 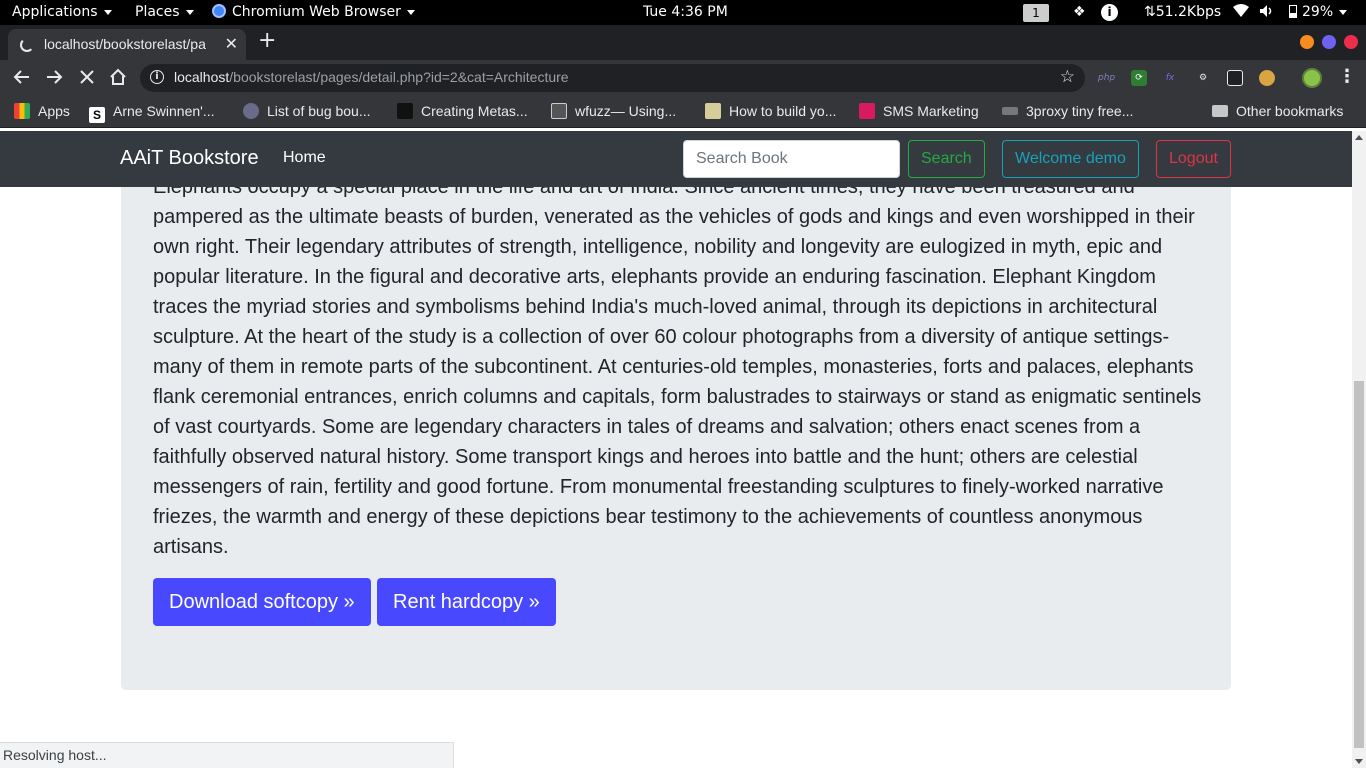 I want to click on bookmark-apps: Apps, so click(x=42, y=111).